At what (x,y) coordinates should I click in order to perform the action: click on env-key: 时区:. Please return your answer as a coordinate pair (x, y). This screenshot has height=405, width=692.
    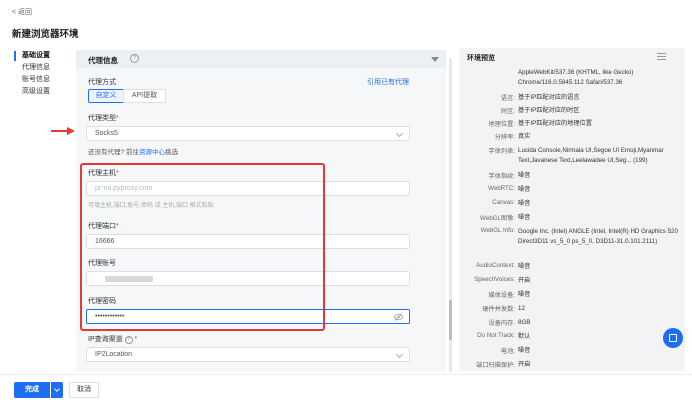
    Looking at the image, I should click on (507, 111).